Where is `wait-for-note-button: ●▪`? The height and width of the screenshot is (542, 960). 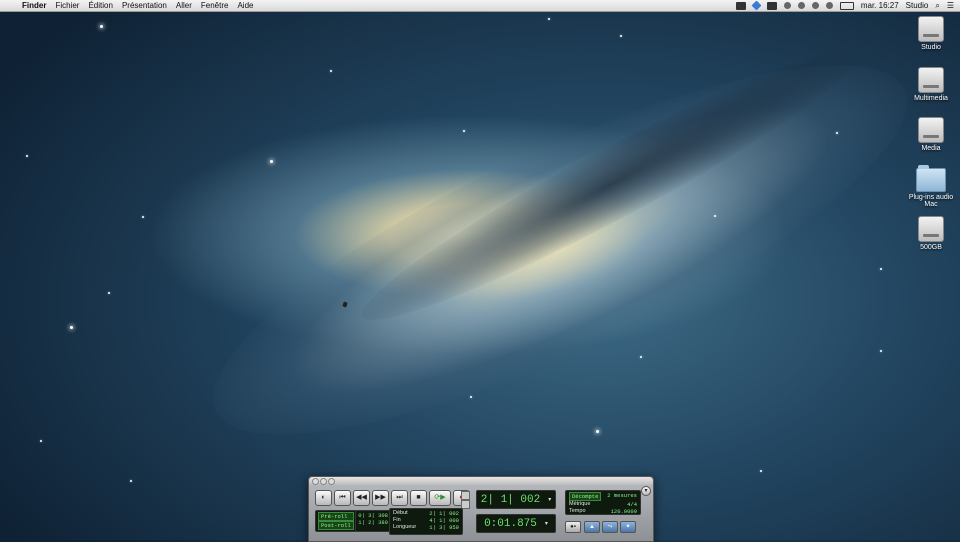
wait-for-note-button: ●▪ is located at coordinates (573, 527).